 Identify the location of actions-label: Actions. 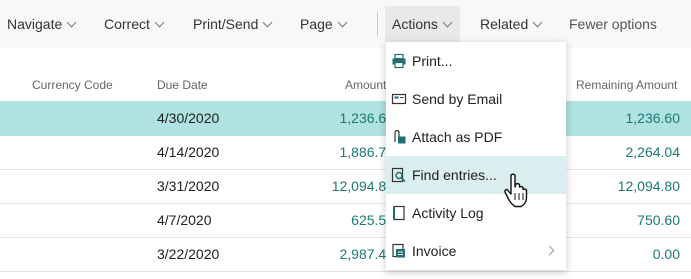
(415, 24).